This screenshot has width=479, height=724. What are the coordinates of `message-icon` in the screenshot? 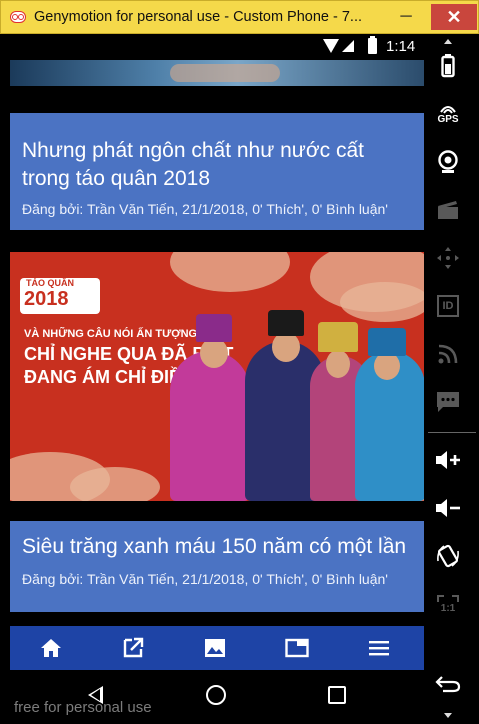 It's located at (448, 402).